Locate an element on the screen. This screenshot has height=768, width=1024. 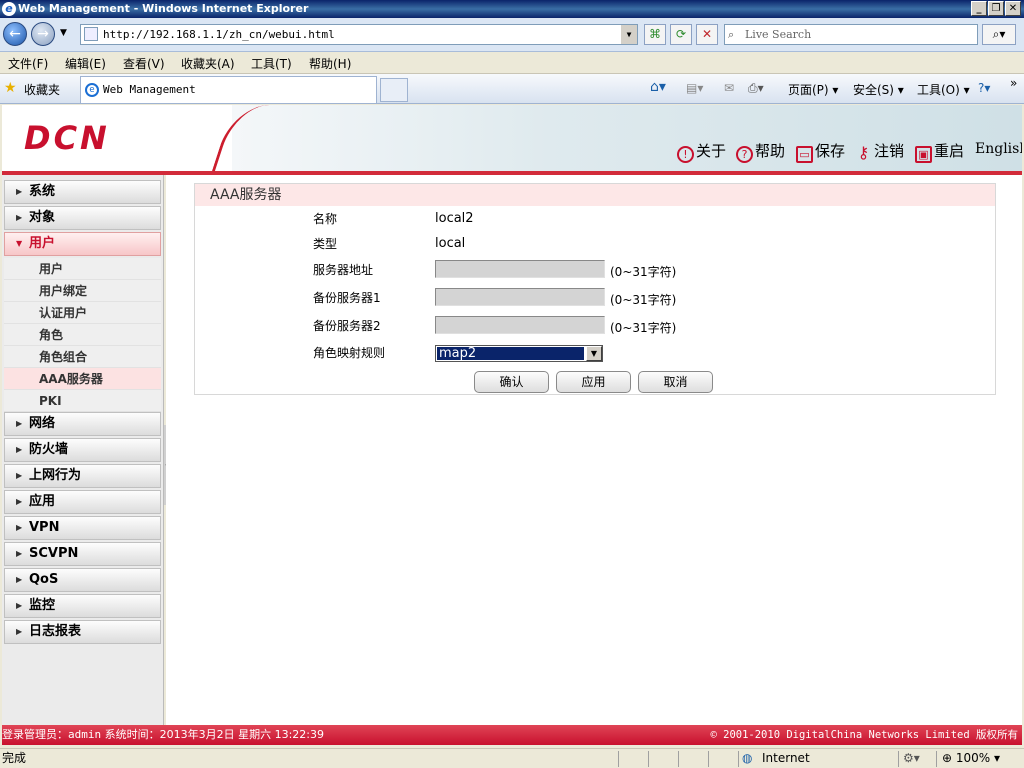
zone-text: Internet is located at coordinates (786, 758).